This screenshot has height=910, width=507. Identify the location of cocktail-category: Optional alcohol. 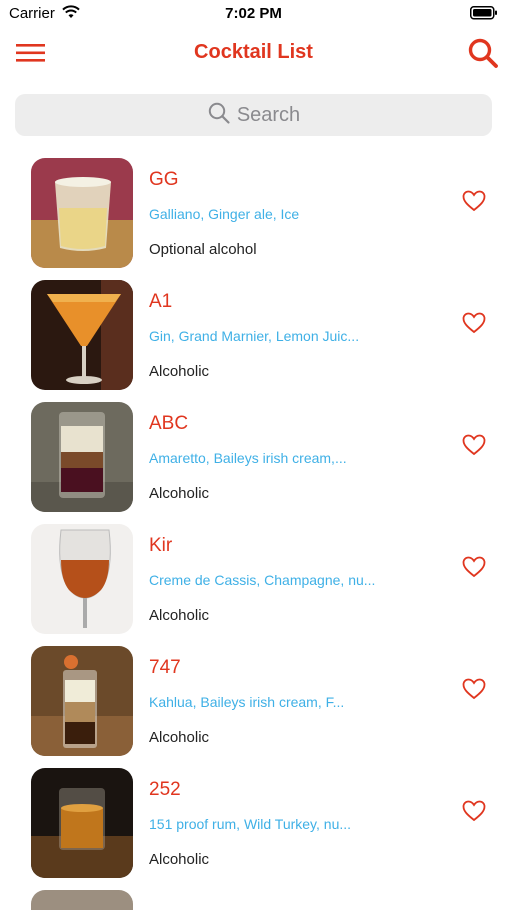
(203, 249).